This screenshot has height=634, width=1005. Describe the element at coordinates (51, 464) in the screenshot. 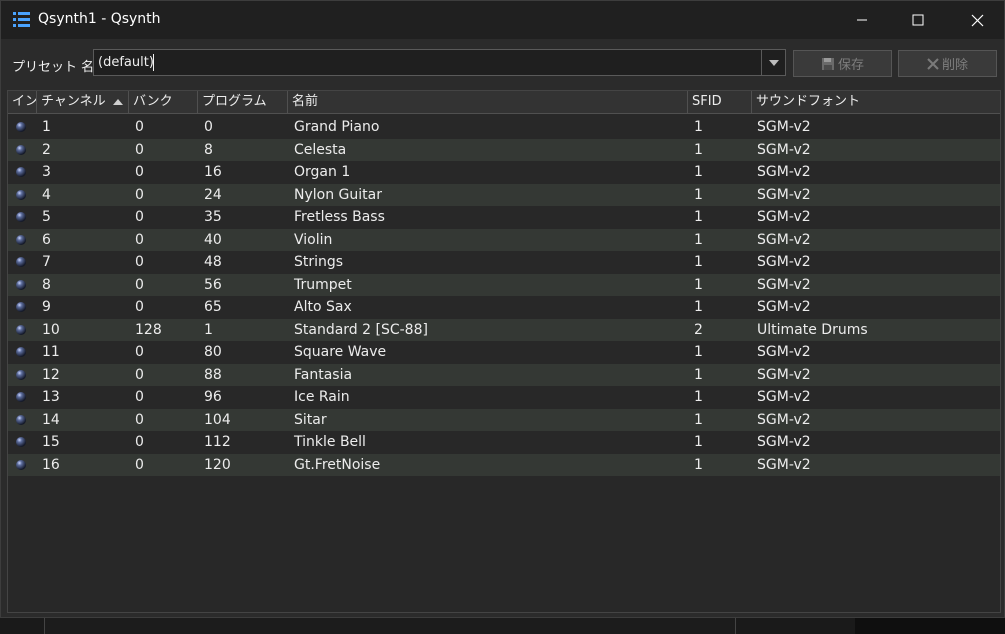

I see `cell-channel: 16` at that location.